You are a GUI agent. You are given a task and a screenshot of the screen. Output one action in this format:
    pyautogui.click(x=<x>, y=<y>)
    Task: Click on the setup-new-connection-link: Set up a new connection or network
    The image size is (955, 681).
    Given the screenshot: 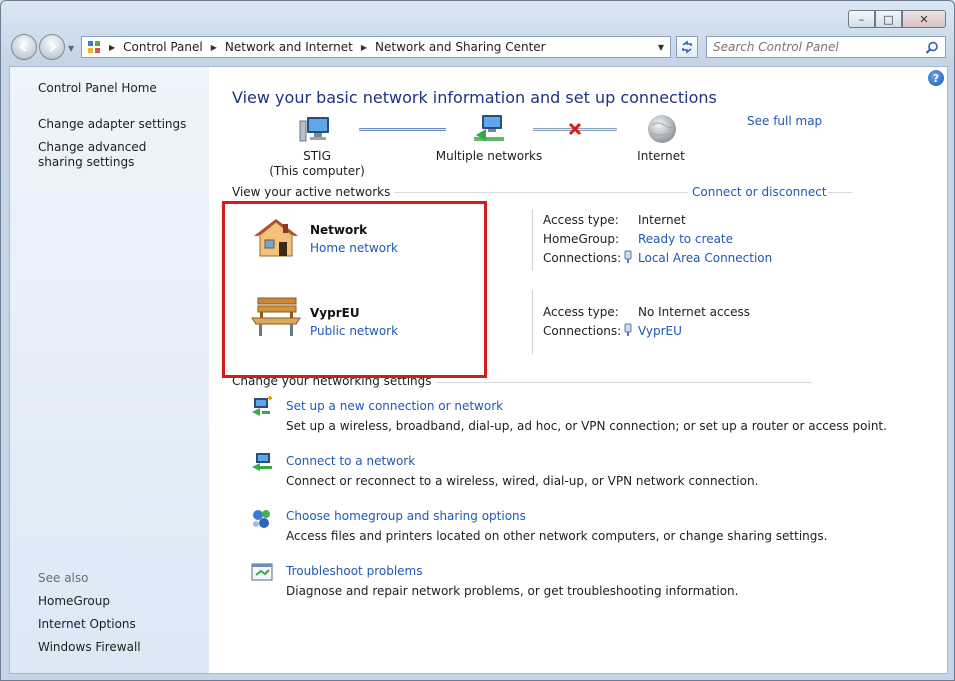 What is the action you would take?
    pyautogui.click(x=394, y=406)
    